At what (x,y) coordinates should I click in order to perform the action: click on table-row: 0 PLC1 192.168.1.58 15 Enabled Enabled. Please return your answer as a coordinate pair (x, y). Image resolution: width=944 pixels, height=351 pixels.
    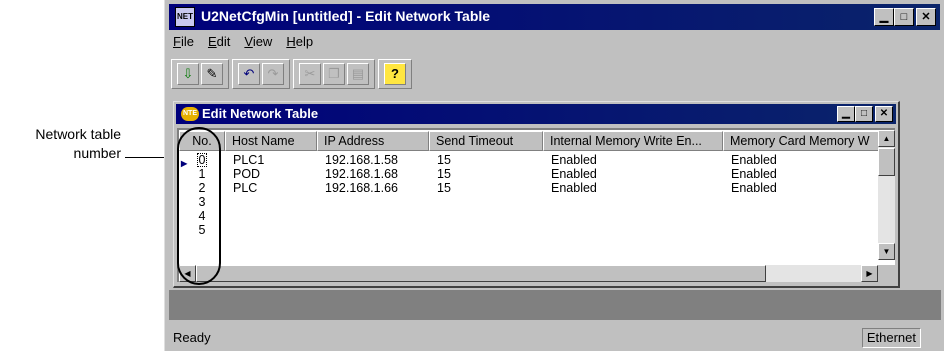
    Looking at the image, I should click on (530, 160).